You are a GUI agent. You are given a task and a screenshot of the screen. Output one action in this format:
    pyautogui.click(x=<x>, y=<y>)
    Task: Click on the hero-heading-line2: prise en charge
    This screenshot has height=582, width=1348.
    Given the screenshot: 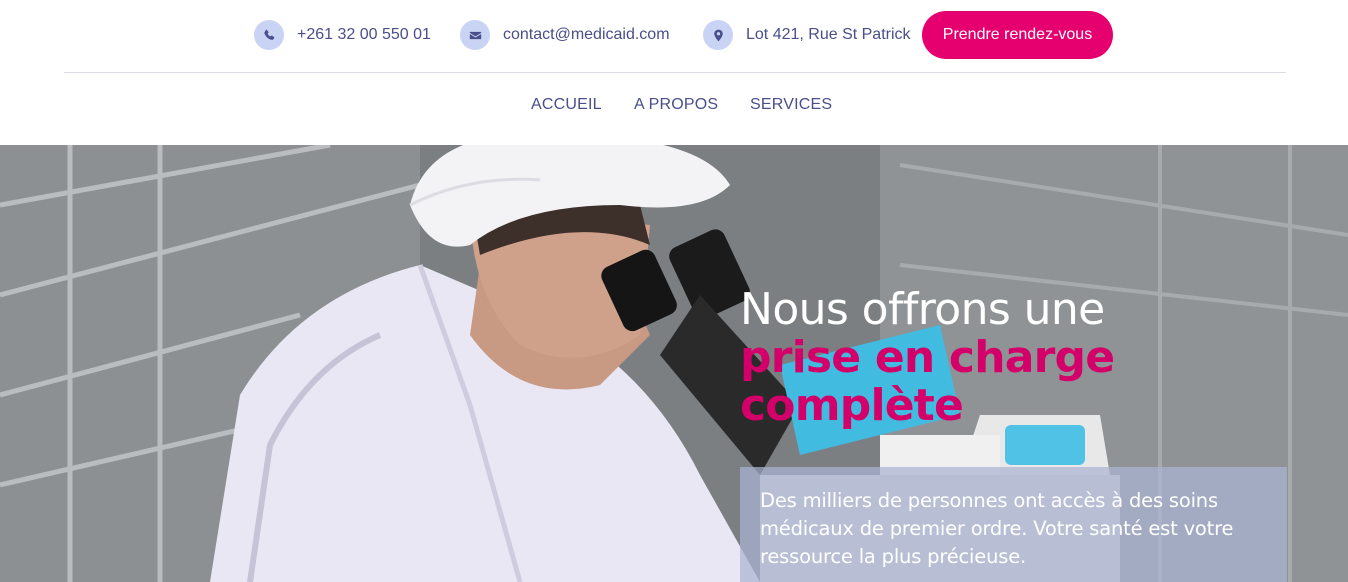 What is the action you would take?
    pyautogui.click(x=927, y=357)
    